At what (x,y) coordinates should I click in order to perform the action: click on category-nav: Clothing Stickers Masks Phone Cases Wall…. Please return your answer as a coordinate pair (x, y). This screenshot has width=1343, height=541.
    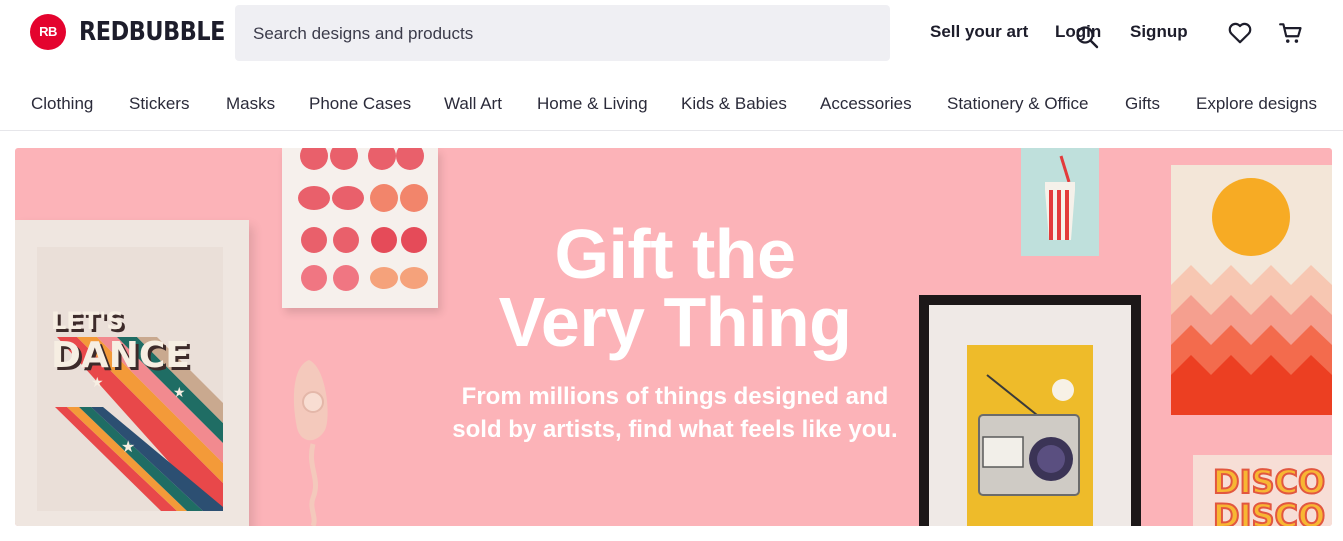
    Looking at the image, I should click on (671, 98).